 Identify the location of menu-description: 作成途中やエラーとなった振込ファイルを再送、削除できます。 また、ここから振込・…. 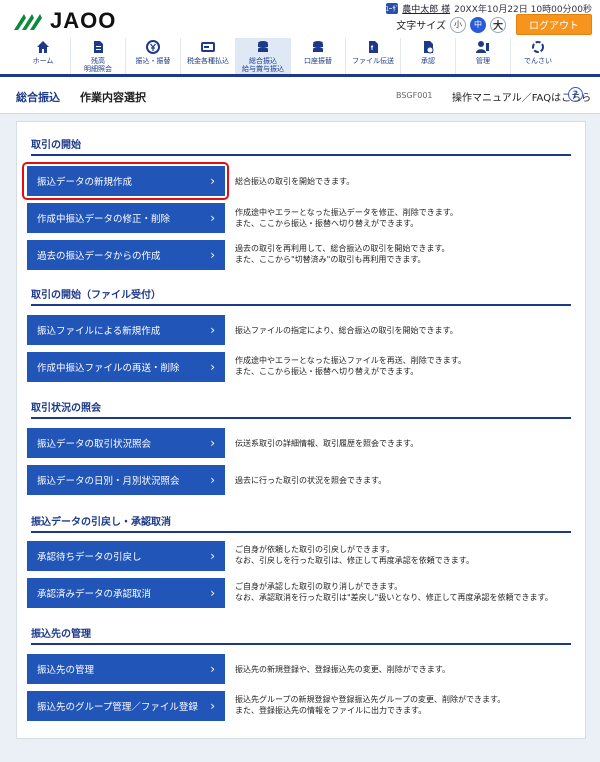
(350, 366).